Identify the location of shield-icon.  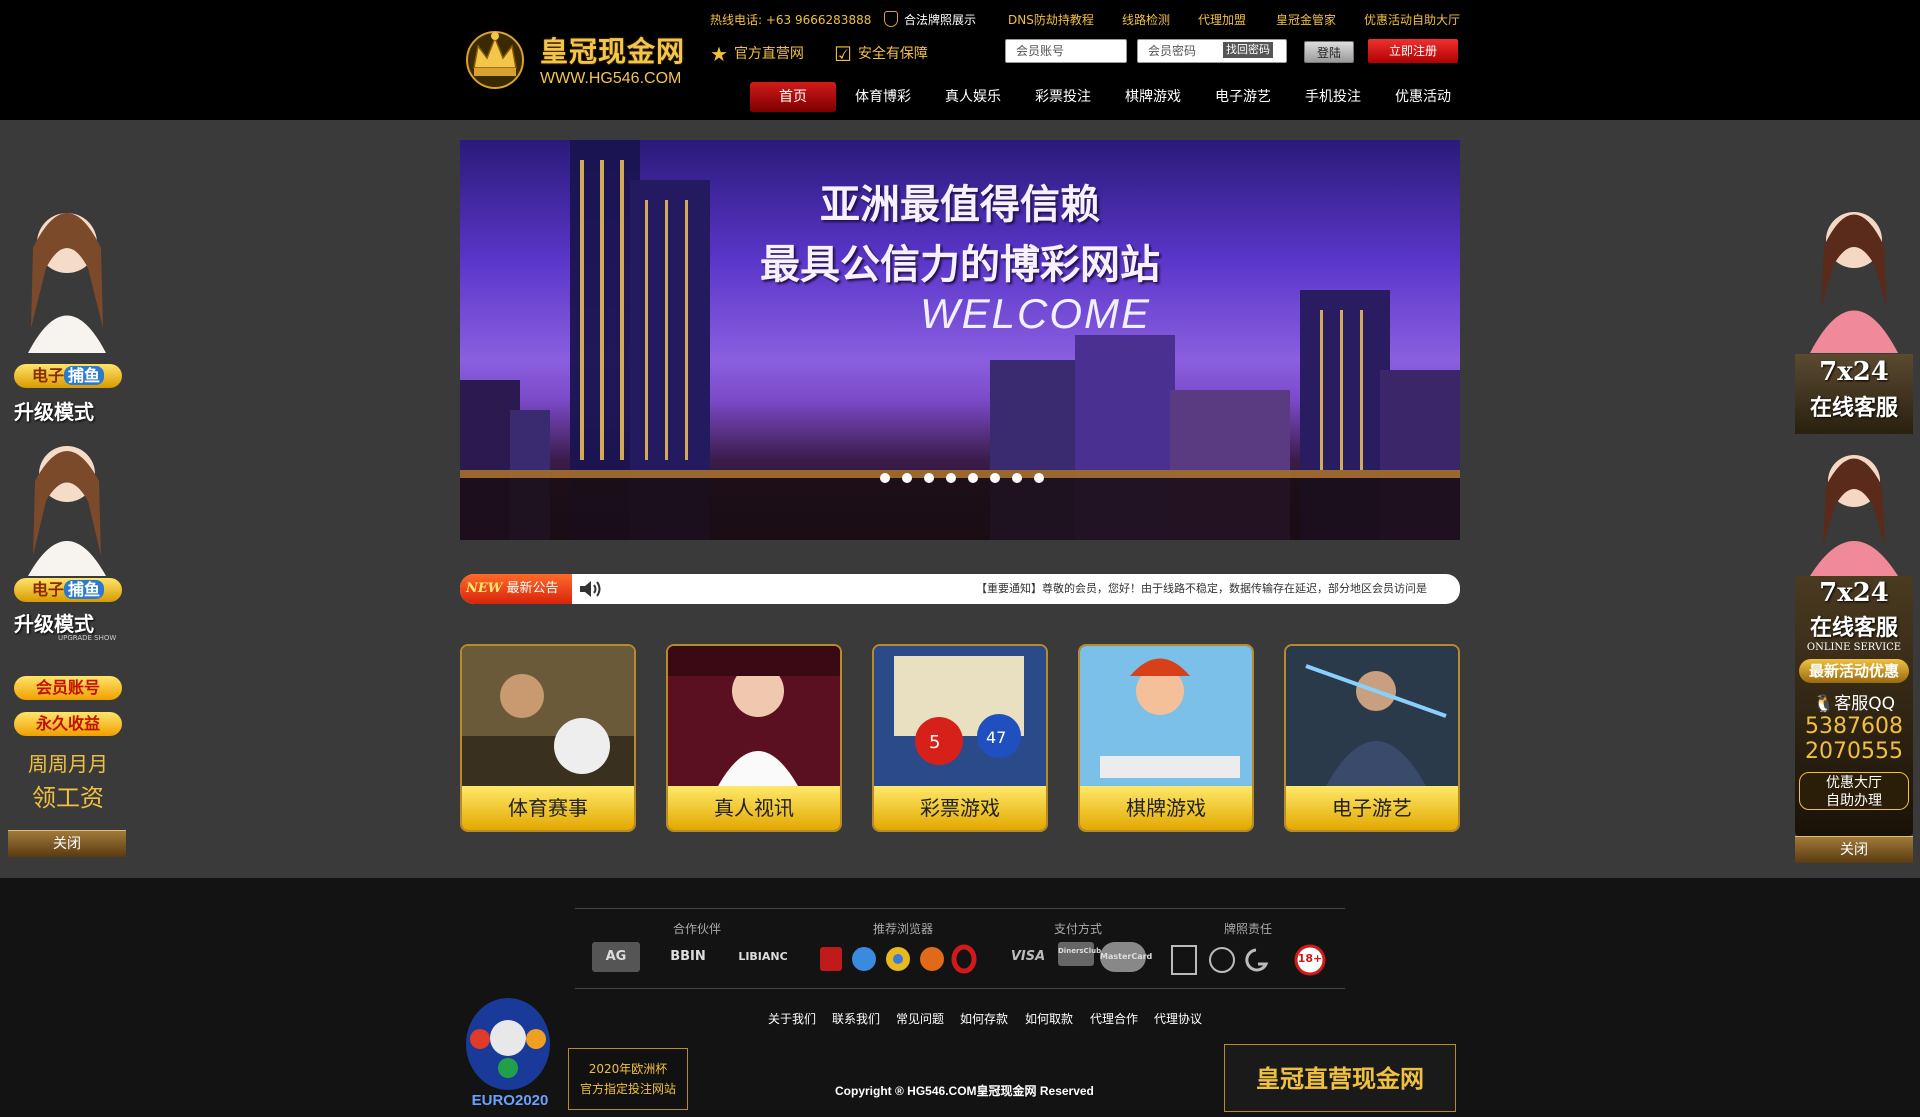
(891, 19).